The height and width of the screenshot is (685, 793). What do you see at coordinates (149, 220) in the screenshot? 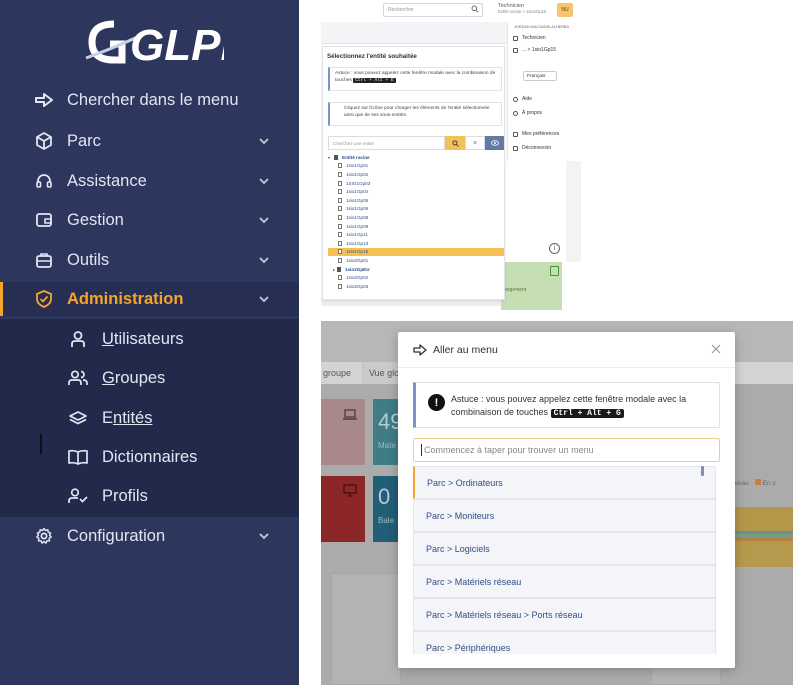
I see `menu-gestion: Gestion` at bounding box center [149, 220].